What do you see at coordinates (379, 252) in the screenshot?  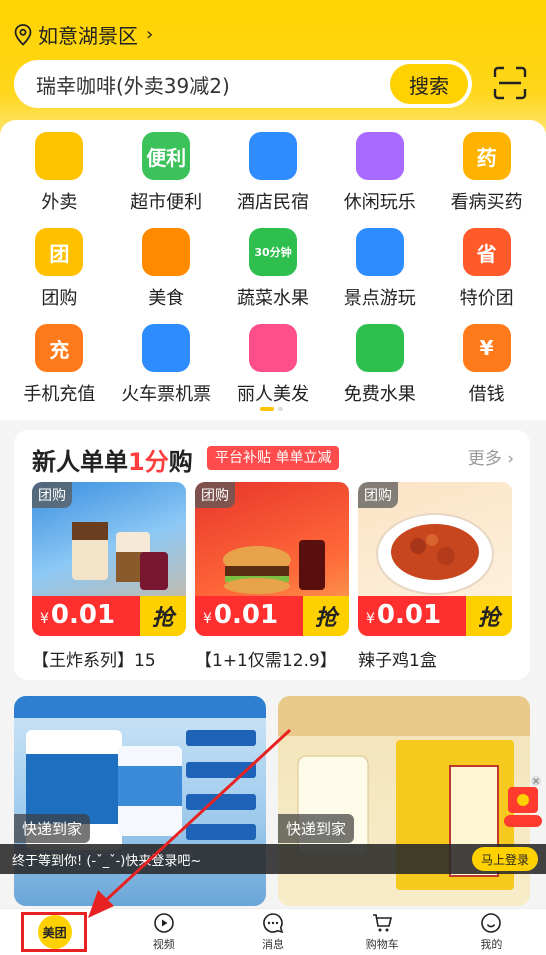 I see `scenic-icon` at bounding box center [379, 252].